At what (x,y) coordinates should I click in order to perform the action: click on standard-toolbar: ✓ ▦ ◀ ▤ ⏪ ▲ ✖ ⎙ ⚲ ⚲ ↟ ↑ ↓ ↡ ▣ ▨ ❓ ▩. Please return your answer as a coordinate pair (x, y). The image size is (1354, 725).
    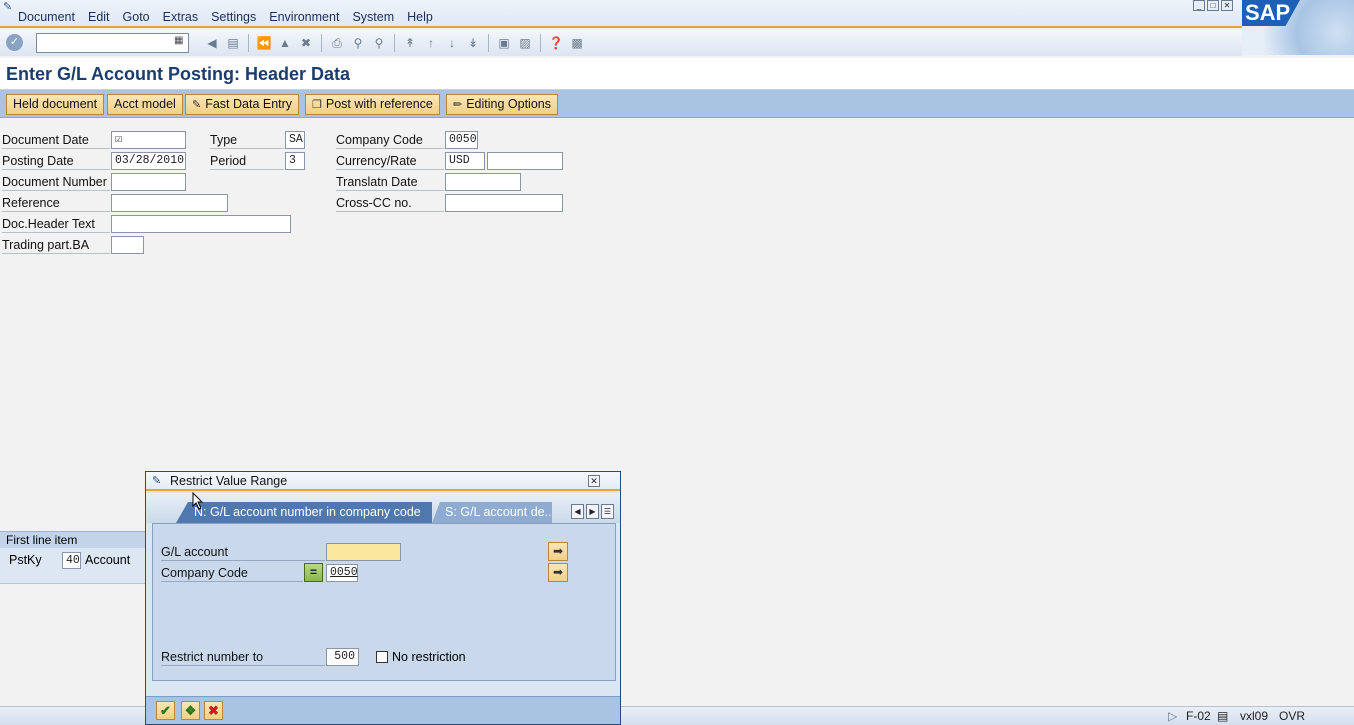
    Looking at the image, I should click on (621, 43).